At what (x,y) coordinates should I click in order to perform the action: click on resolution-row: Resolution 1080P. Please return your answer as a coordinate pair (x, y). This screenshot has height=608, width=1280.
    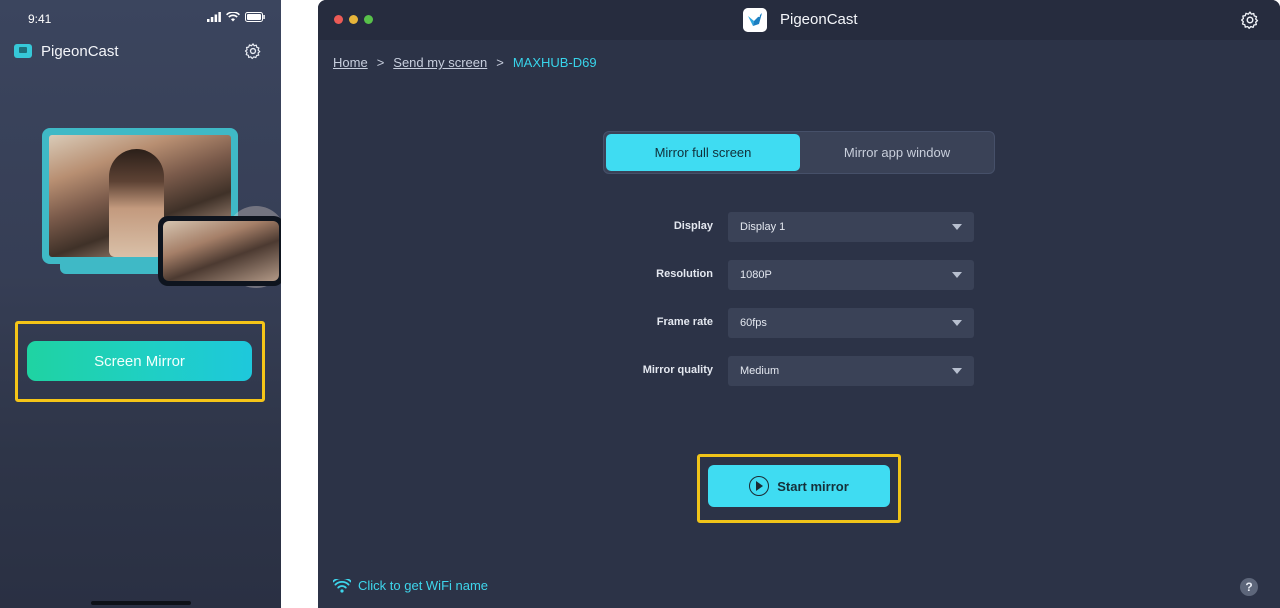
    Looking at the image, I should click on (798, 275).